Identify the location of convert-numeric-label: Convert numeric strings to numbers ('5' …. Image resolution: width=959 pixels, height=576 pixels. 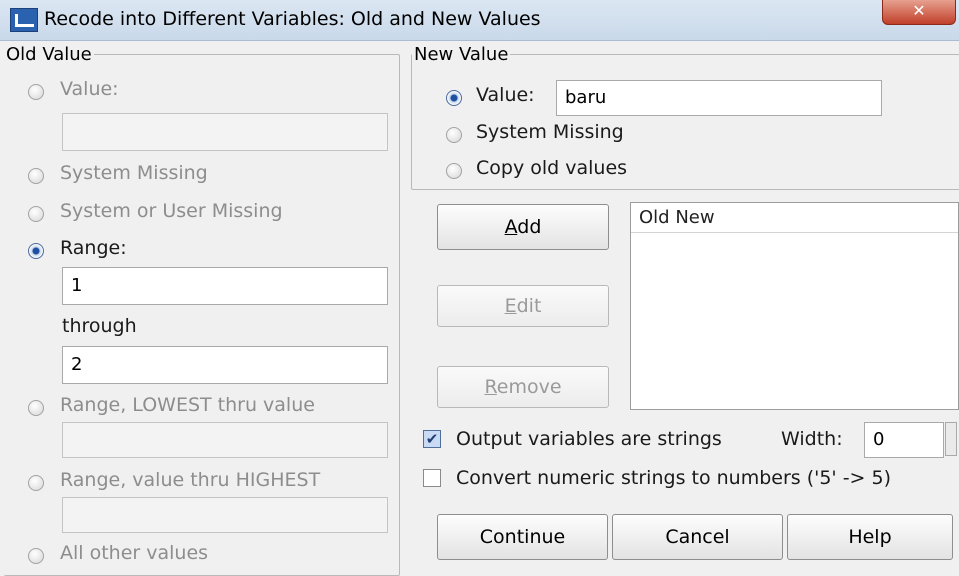
(674, 478).